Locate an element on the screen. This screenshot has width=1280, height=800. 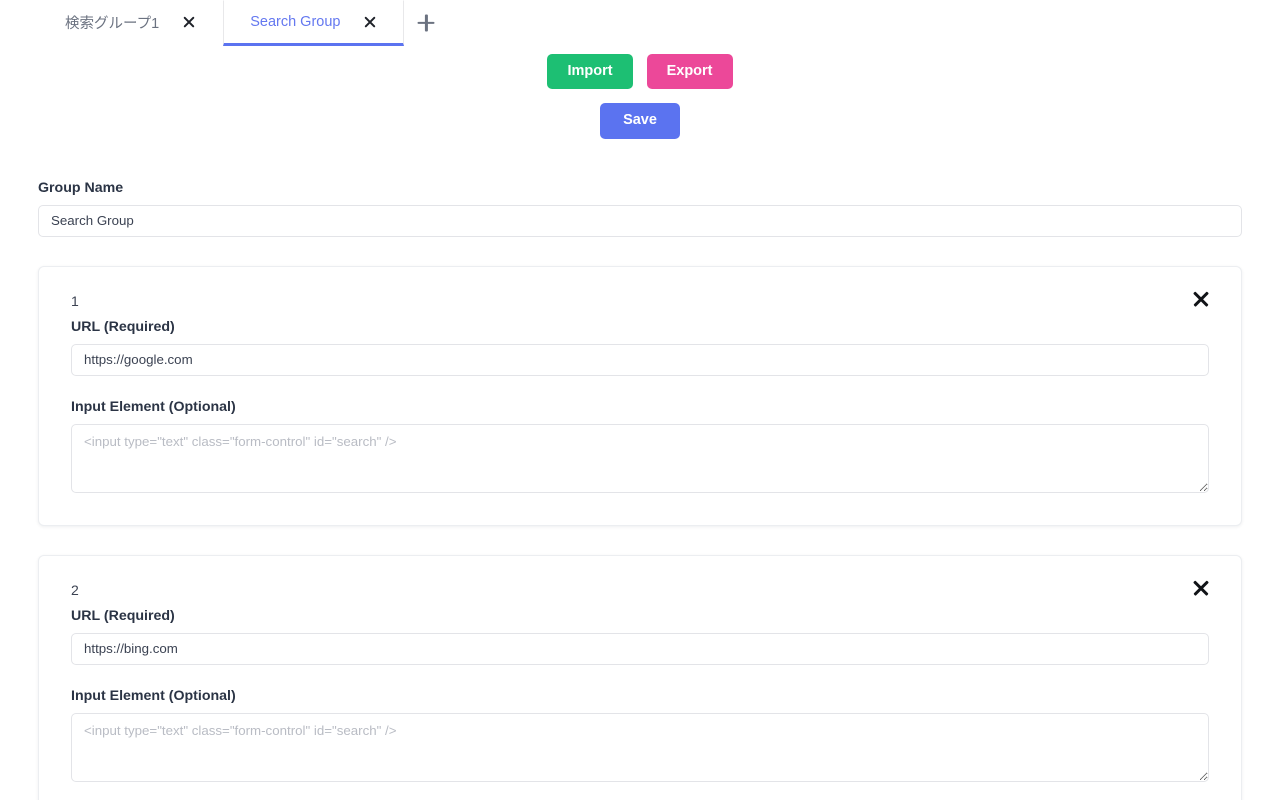
tab-bar: 検索グループ1 Search Group is located at coordinates (640, 23).